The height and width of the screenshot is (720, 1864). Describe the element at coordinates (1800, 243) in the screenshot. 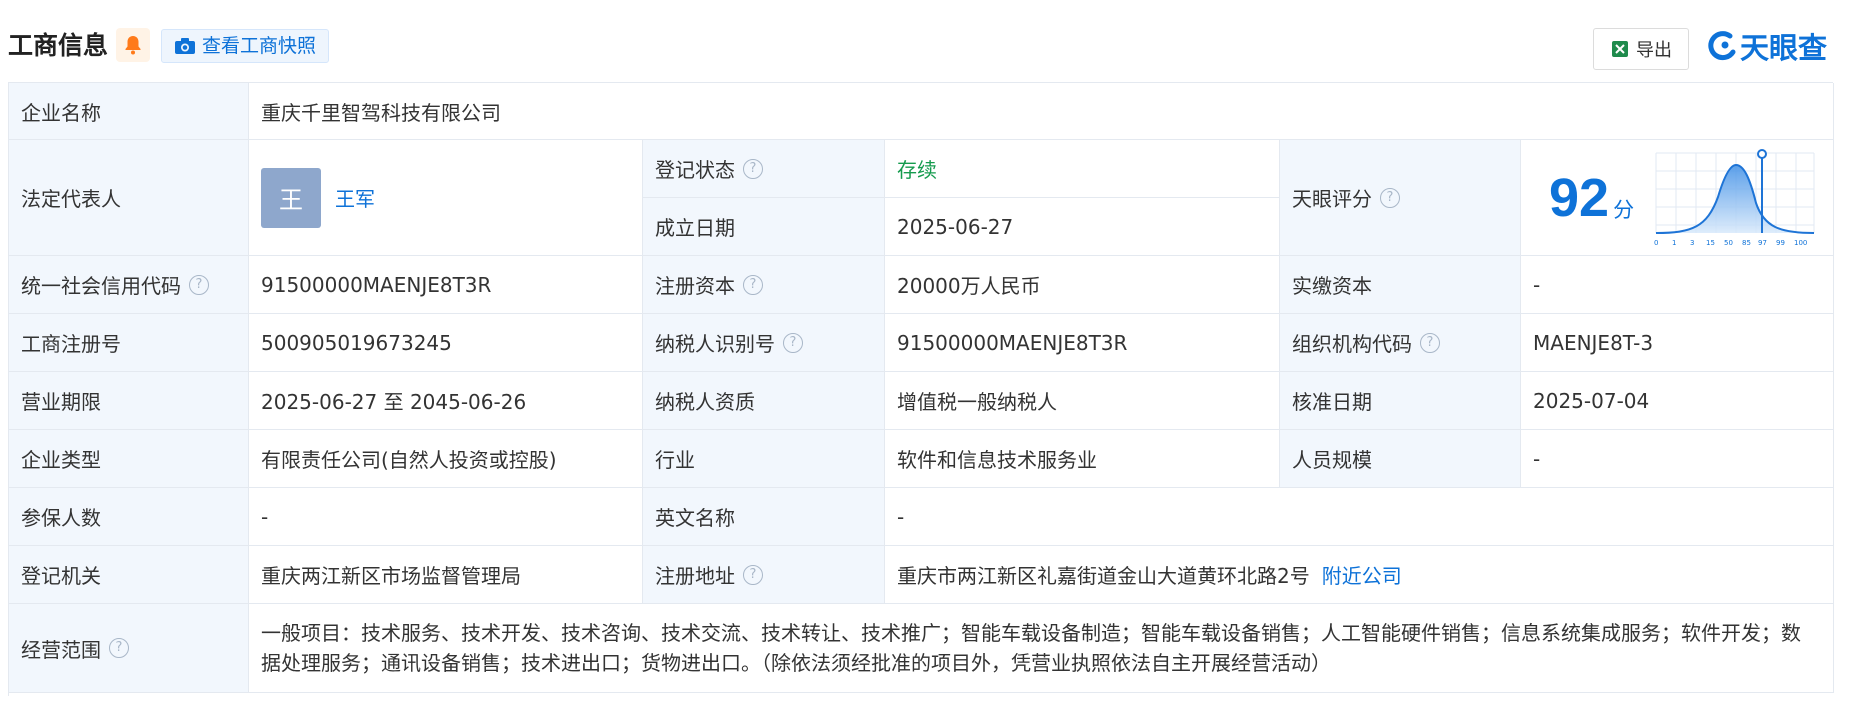

I see `tick-label: 100` at that location.